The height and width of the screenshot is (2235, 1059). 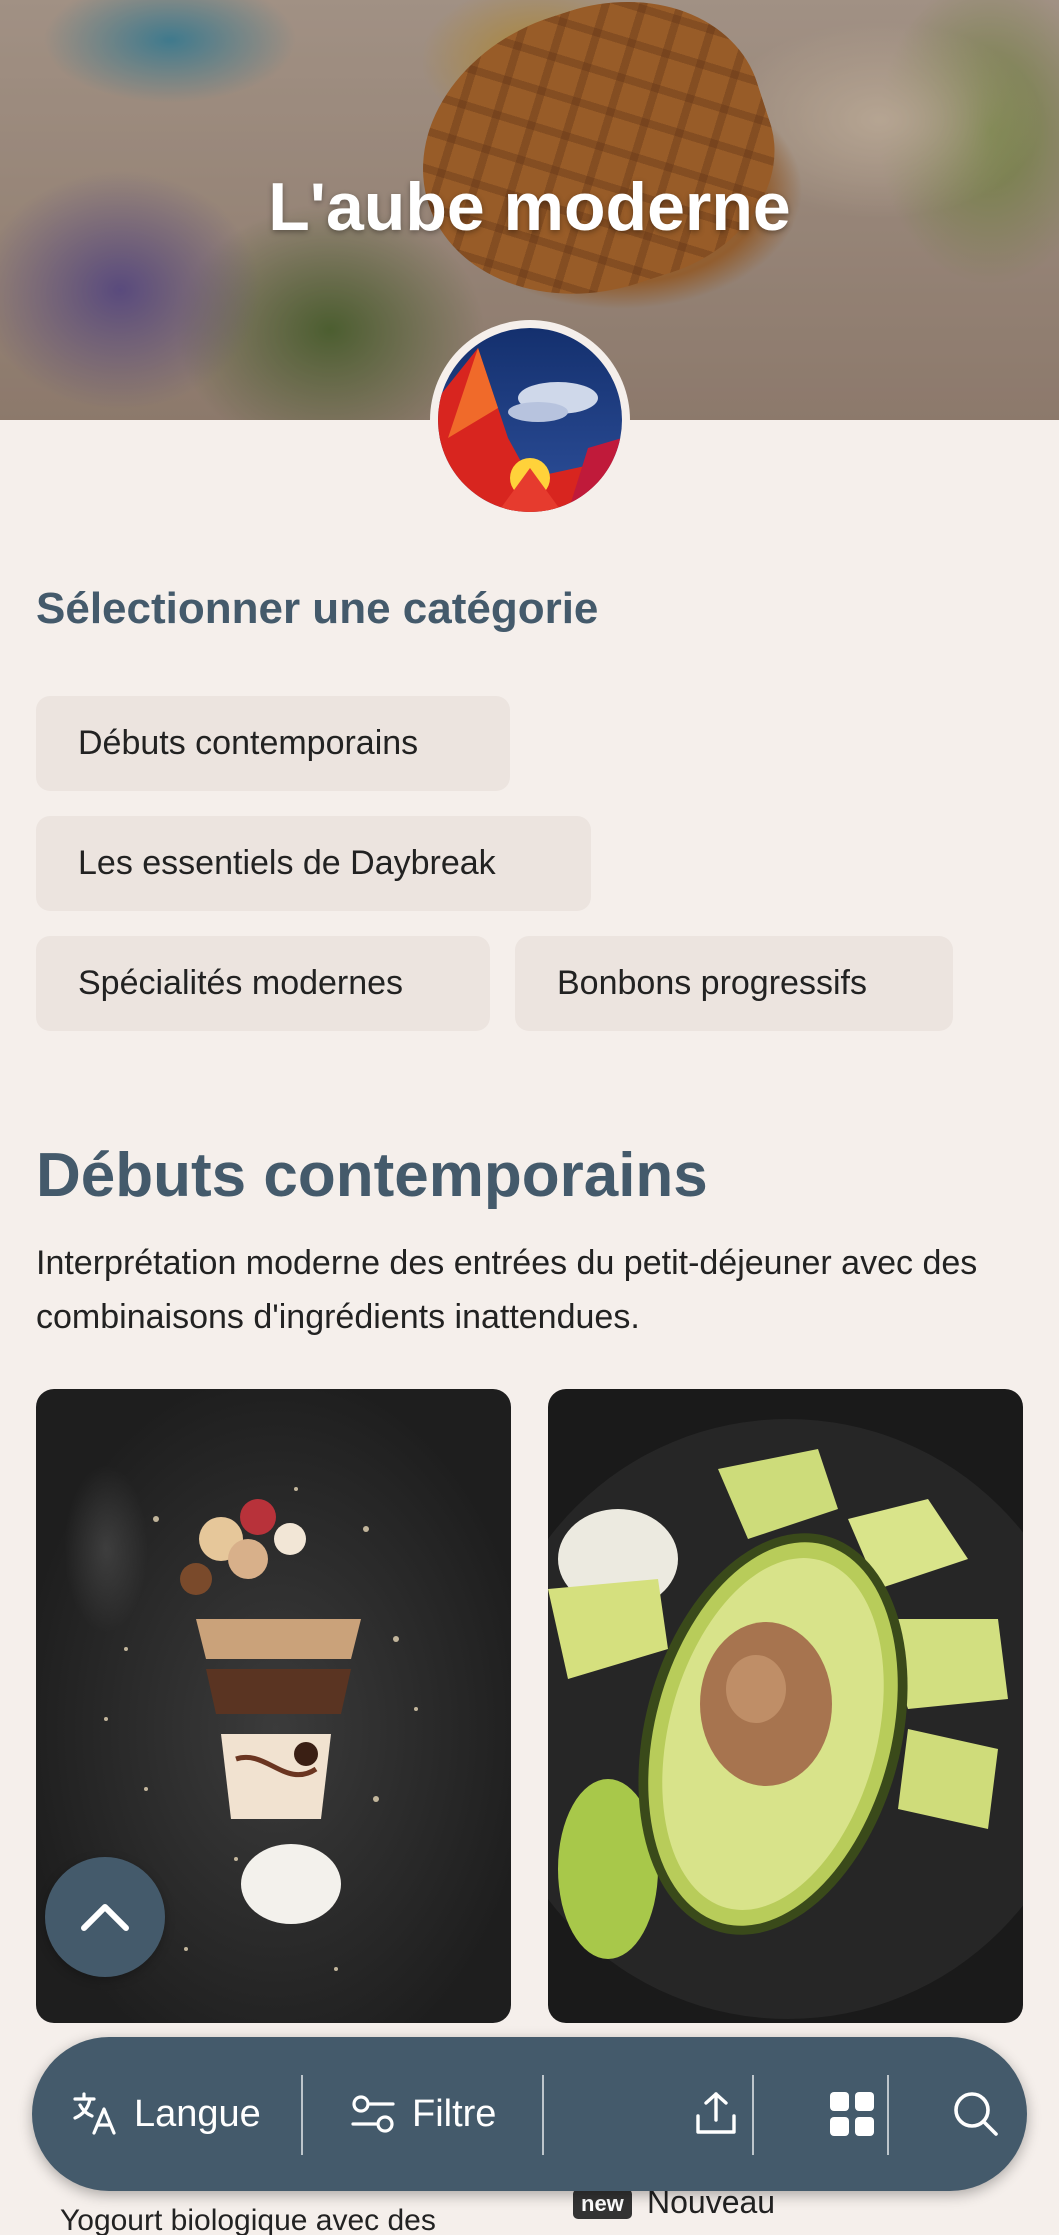 I want to click on card-caption: Yogourt biologique avec des, so click(x=248, y=2219).